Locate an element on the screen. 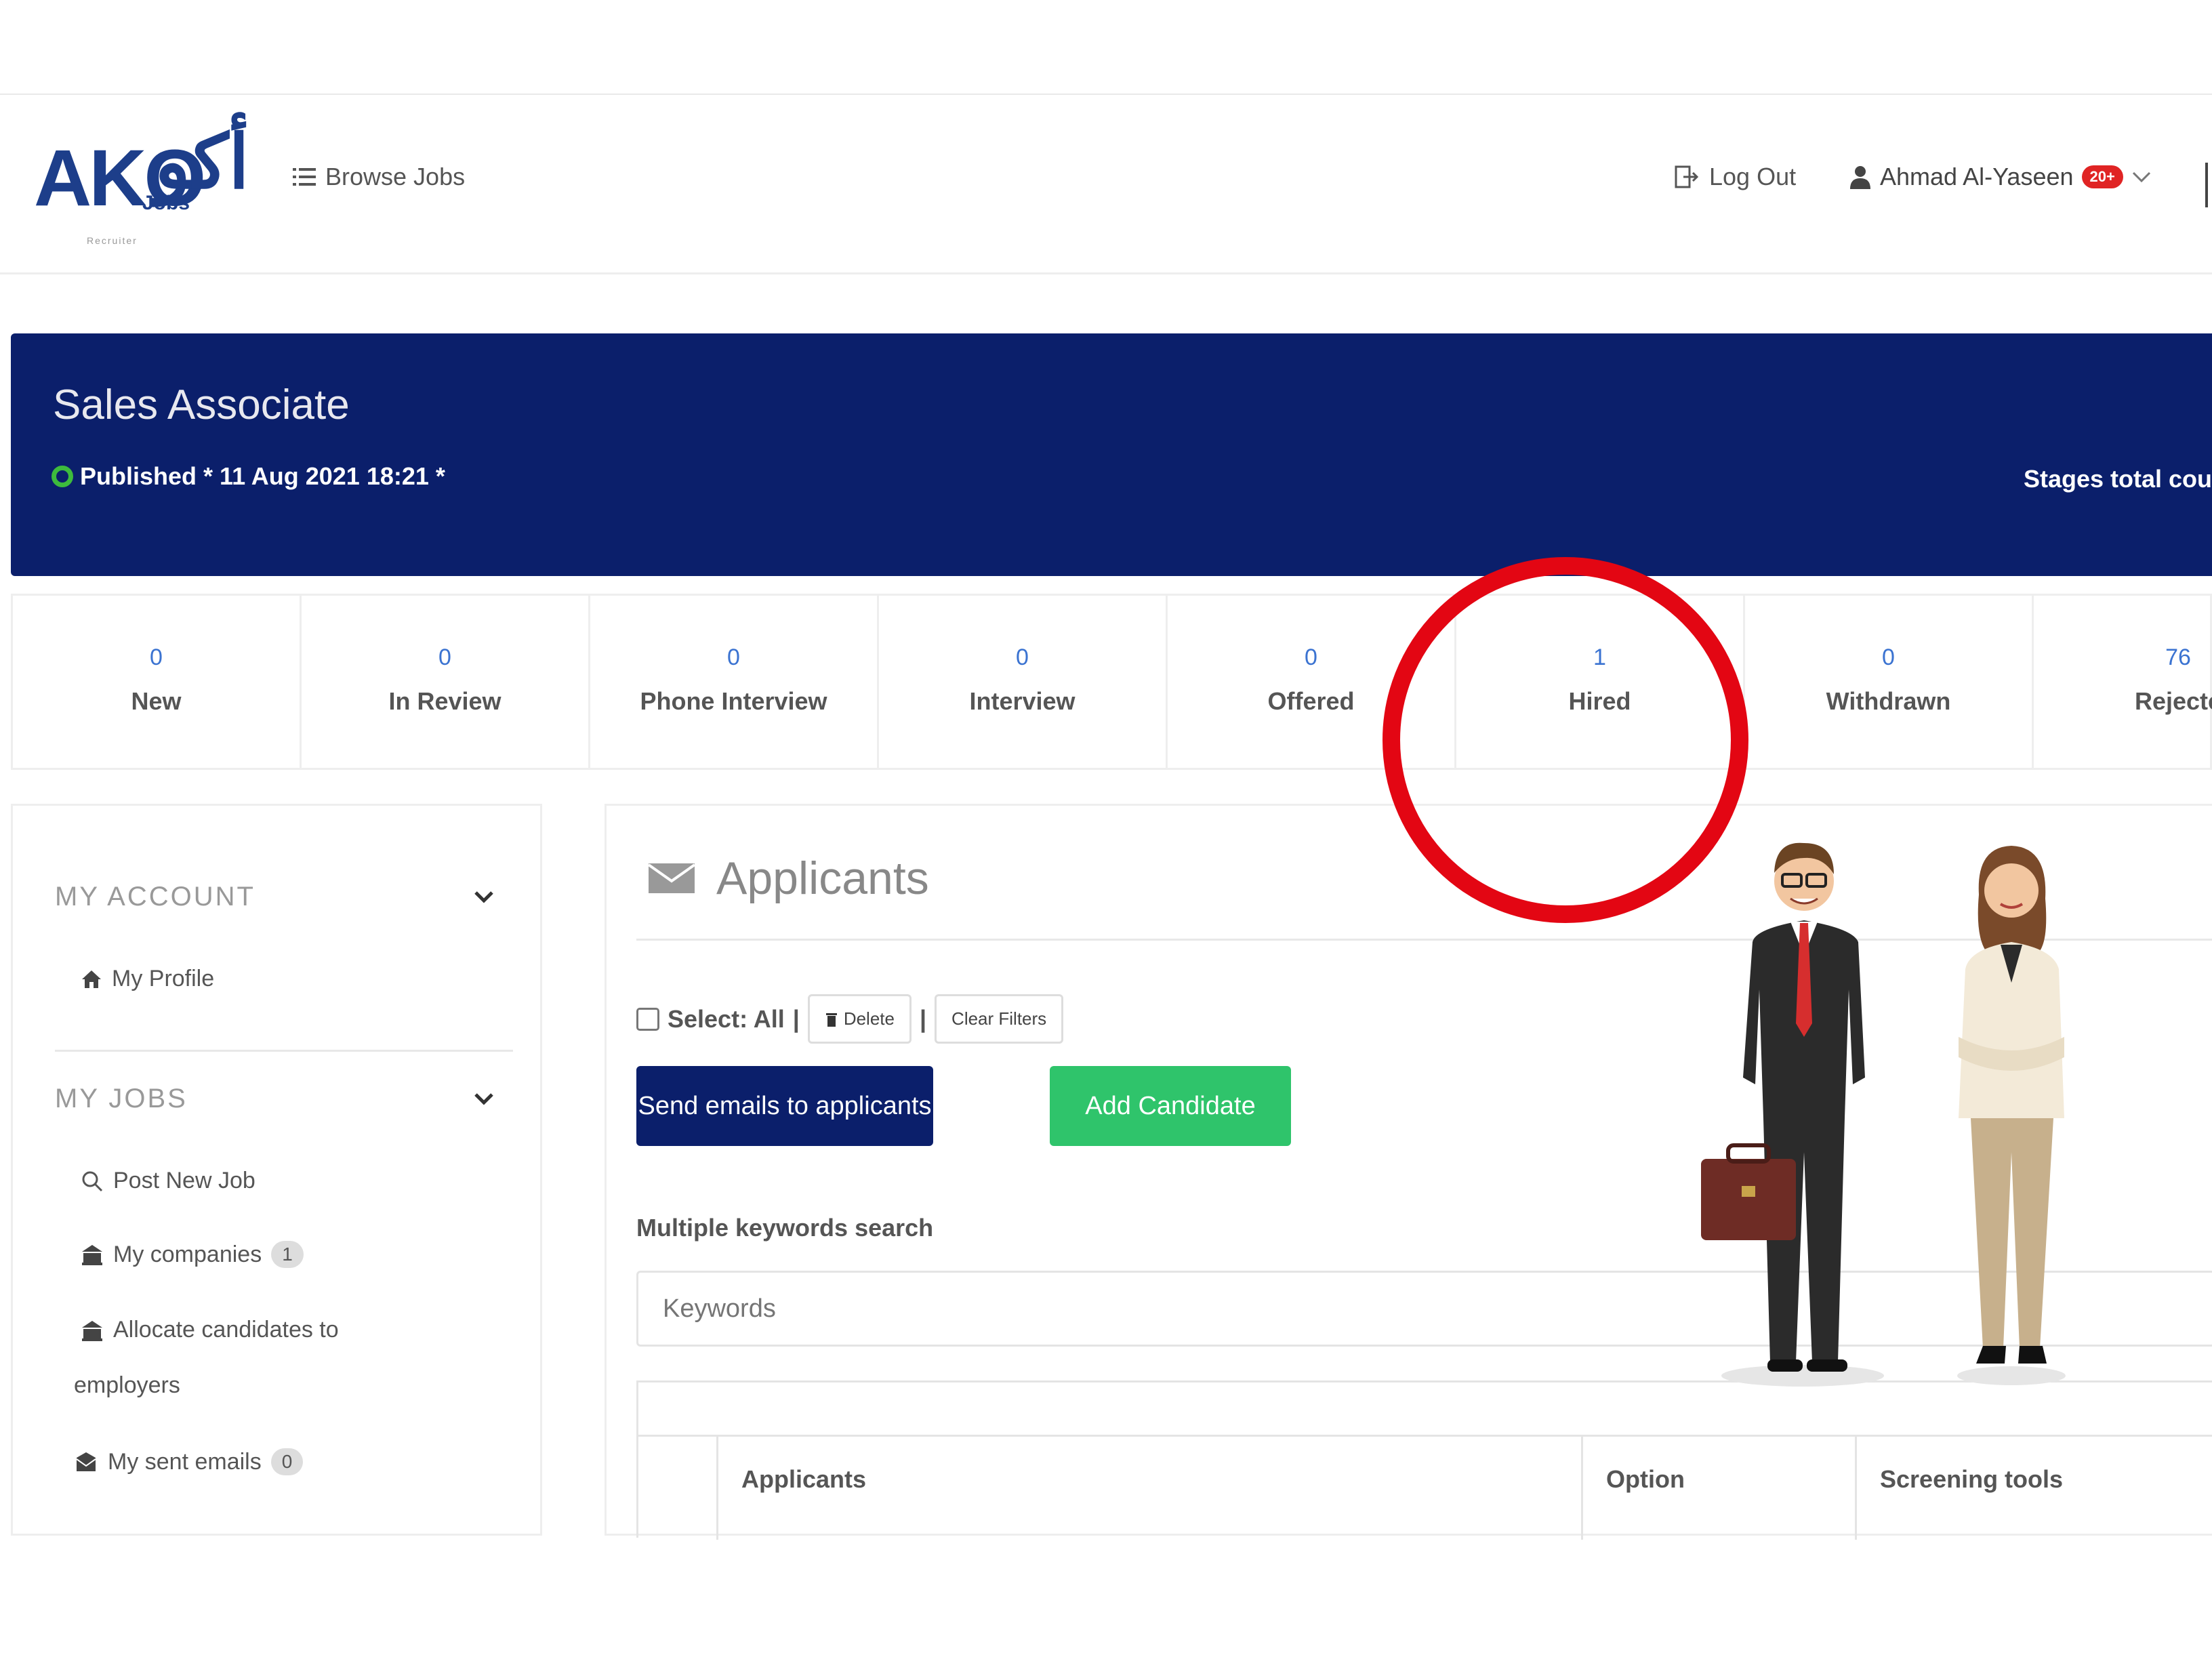  browse-jobs-link: Browse Jobs is located at coordinates (379, 177).